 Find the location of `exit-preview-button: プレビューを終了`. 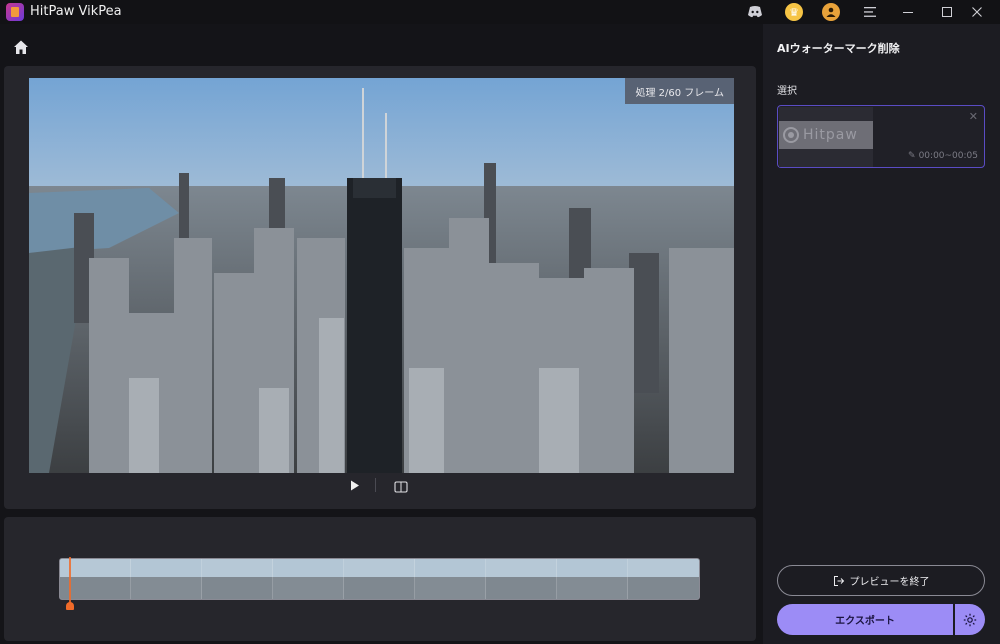

exit-preview-button: プレビューを終了 is located at coordinates (881, 580).